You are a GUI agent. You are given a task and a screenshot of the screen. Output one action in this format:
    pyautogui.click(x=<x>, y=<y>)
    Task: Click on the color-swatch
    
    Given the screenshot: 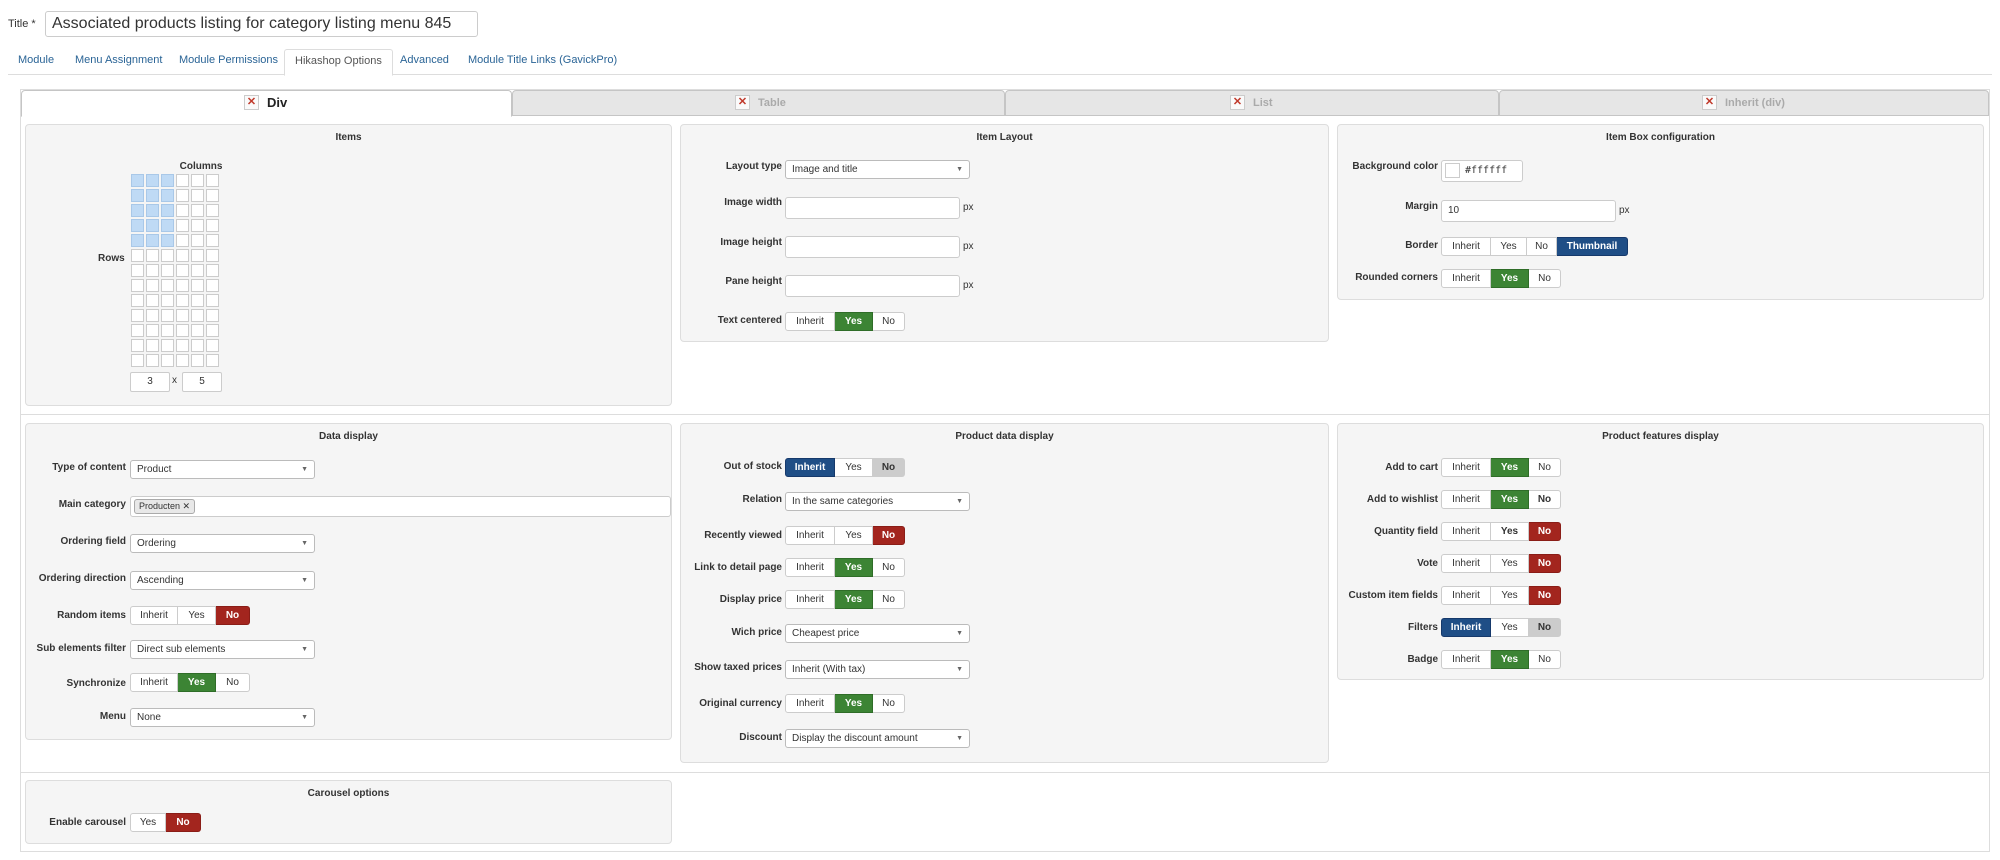 What is the action you would take?
    pyautogui.click(x=1452, y=170)
    